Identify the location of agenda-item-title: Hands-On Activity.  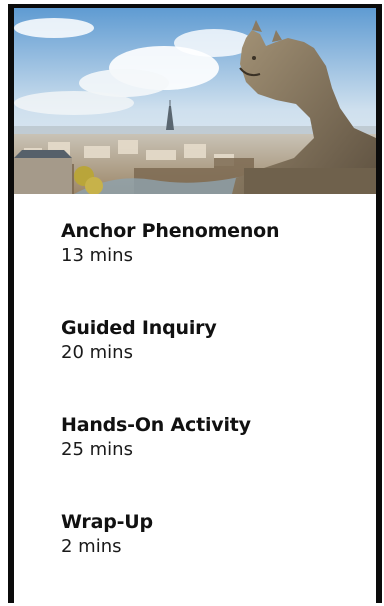
(156, 425).